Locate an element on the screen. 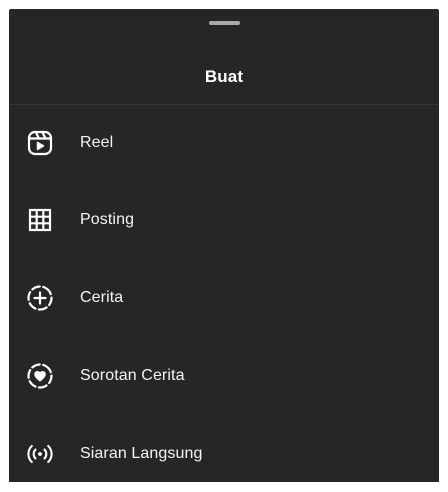  live-broadcast-icon is located at coordinates (40, 454).